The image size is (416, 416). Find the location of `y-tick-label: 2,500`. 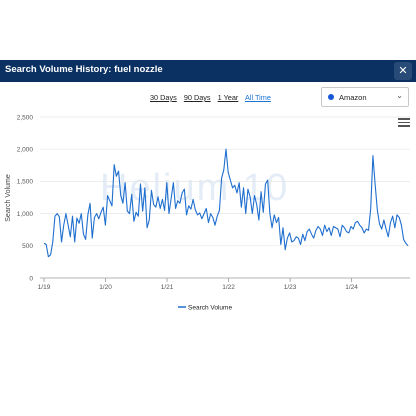

y-tick-label: 2,500 is located at coordinates (25, 117).